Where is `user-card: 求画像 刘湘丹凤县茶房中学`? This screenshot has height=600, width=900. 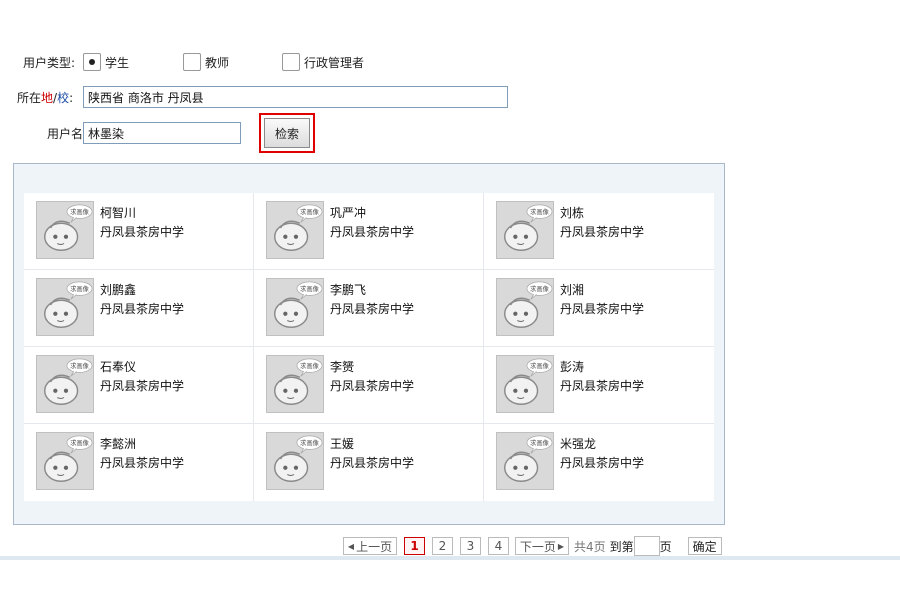
user-card: 求画像 刘湘丹凤县茶房中学 is located at coordinates (599, 308).